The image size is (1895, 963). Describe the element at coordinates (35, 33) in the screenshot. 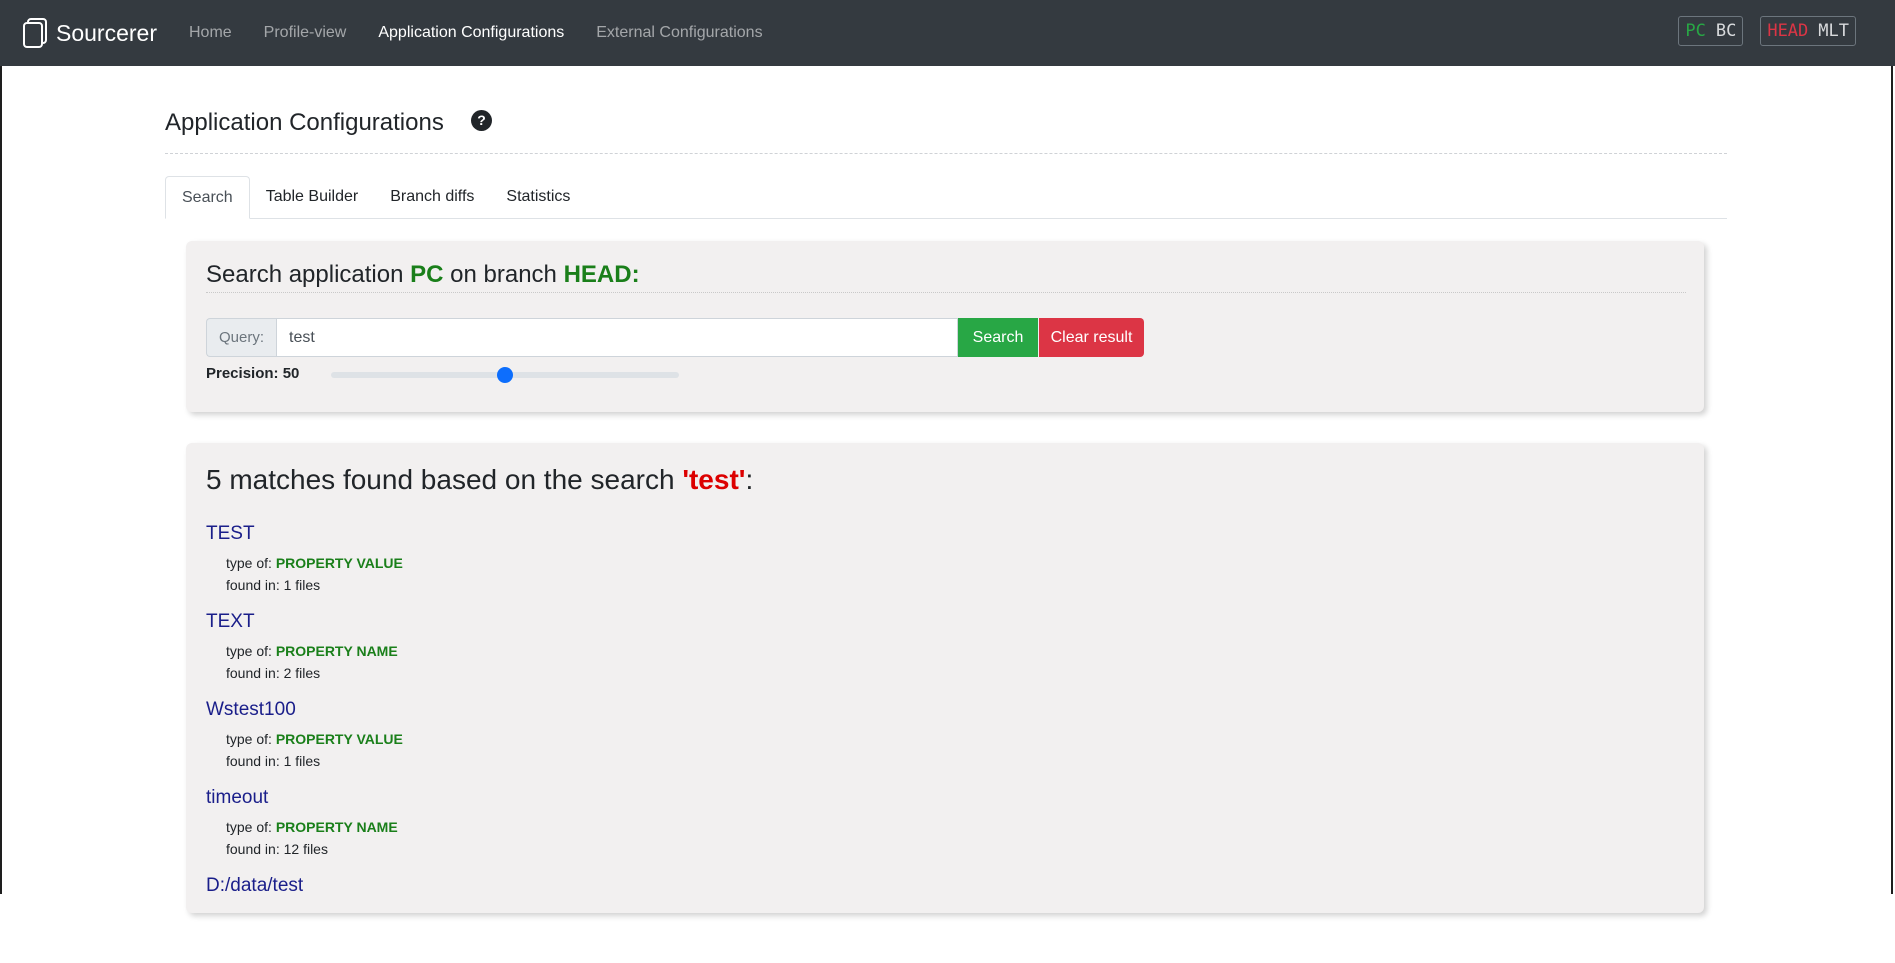

I see `logo-icon` at that location.